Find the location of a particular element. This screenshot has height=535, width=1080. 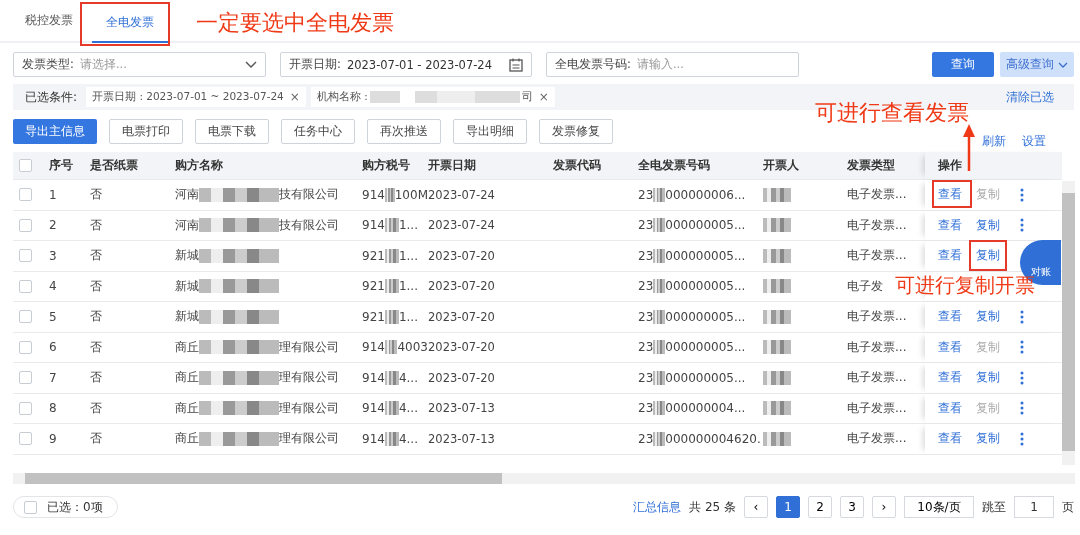

page-button: 1 is located at coordinates (788, 507).